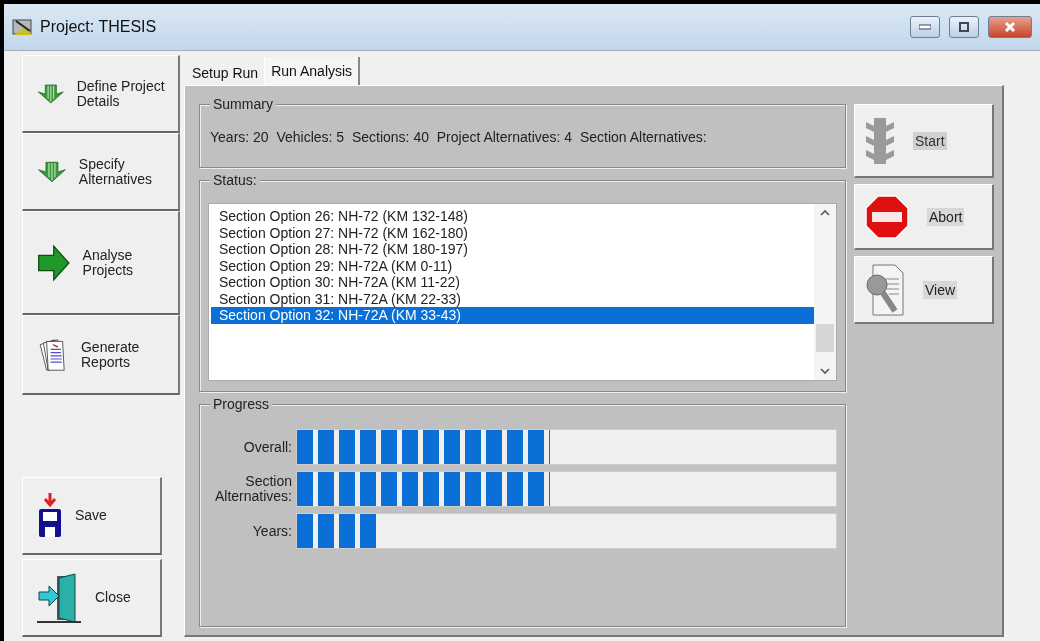 This screenshot has width=1040, height=641. Describe the element at coordinates (512, 216) in the screenshot. I see `list-item: Section Option 26: NH-72 (KM 132-148)` at that location.